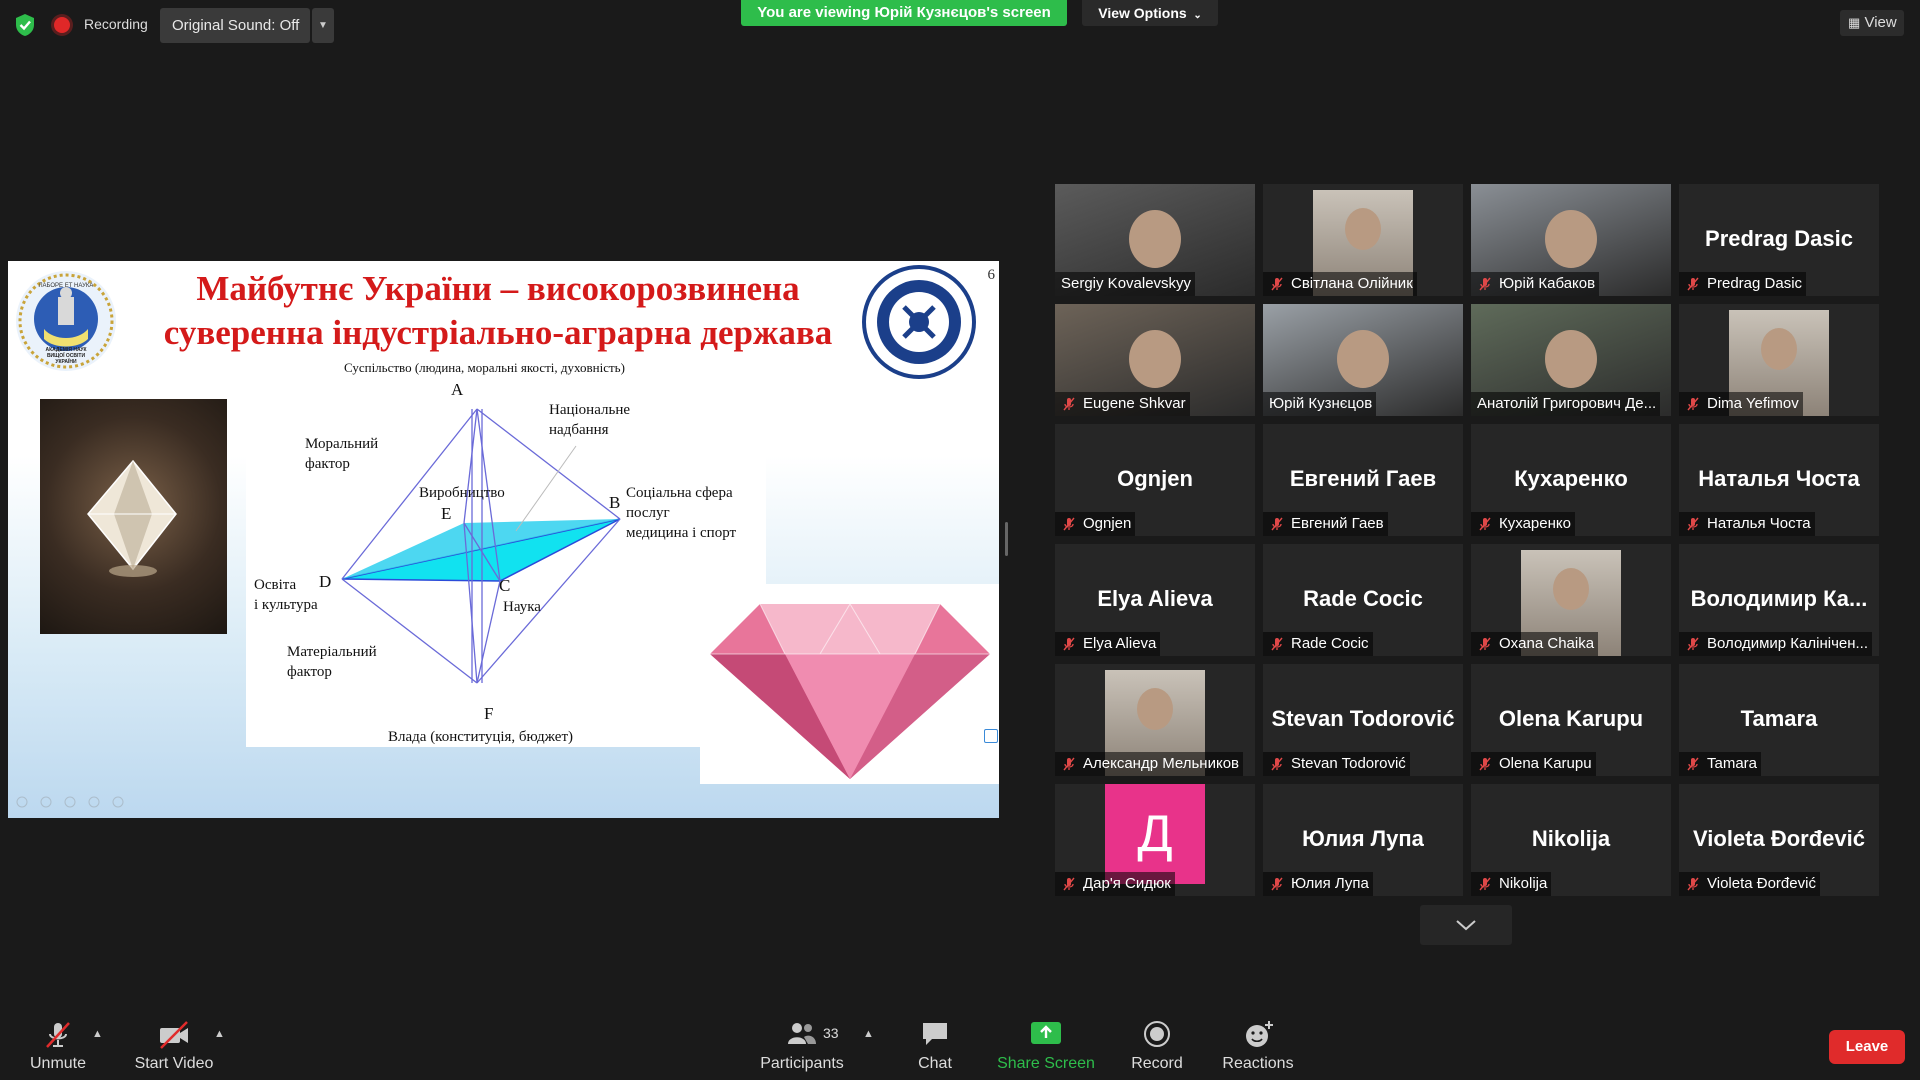 This screenshot has height=1080, width=1920. What do you see at coordinates (991, 275) in the screenshot?
I see `slide-page-number: 6` at bounding box center [991, 275].